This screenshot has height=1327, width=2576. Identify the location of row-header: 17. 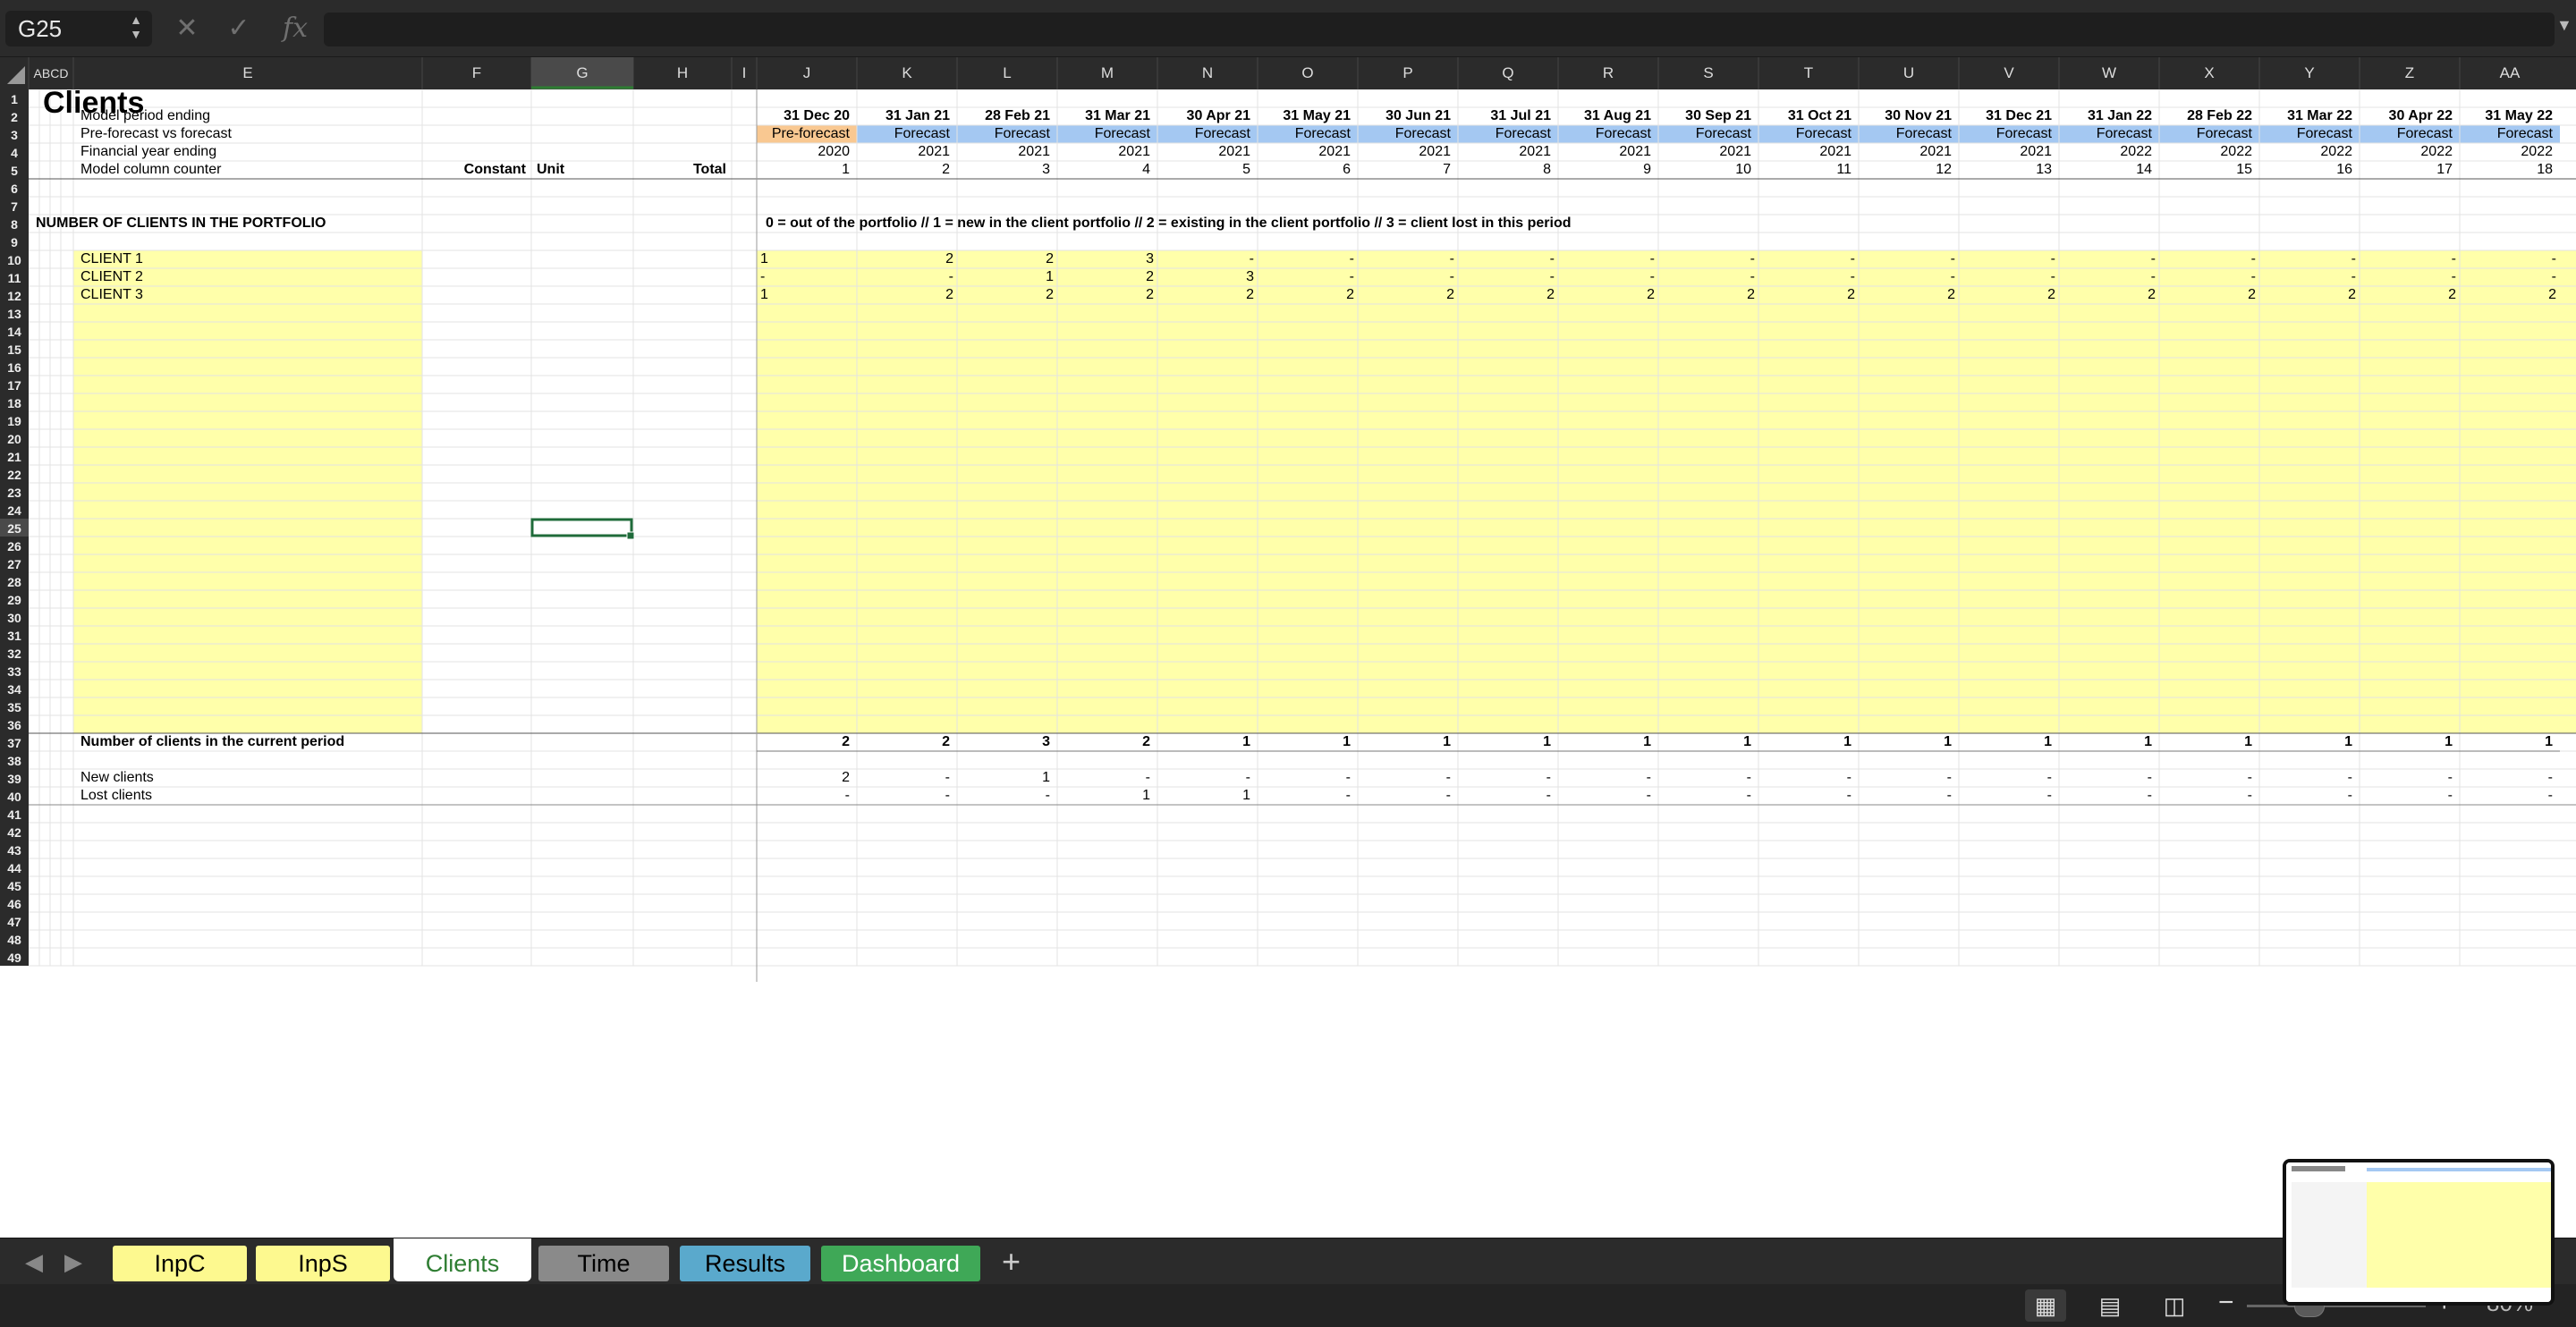
(14, 385).